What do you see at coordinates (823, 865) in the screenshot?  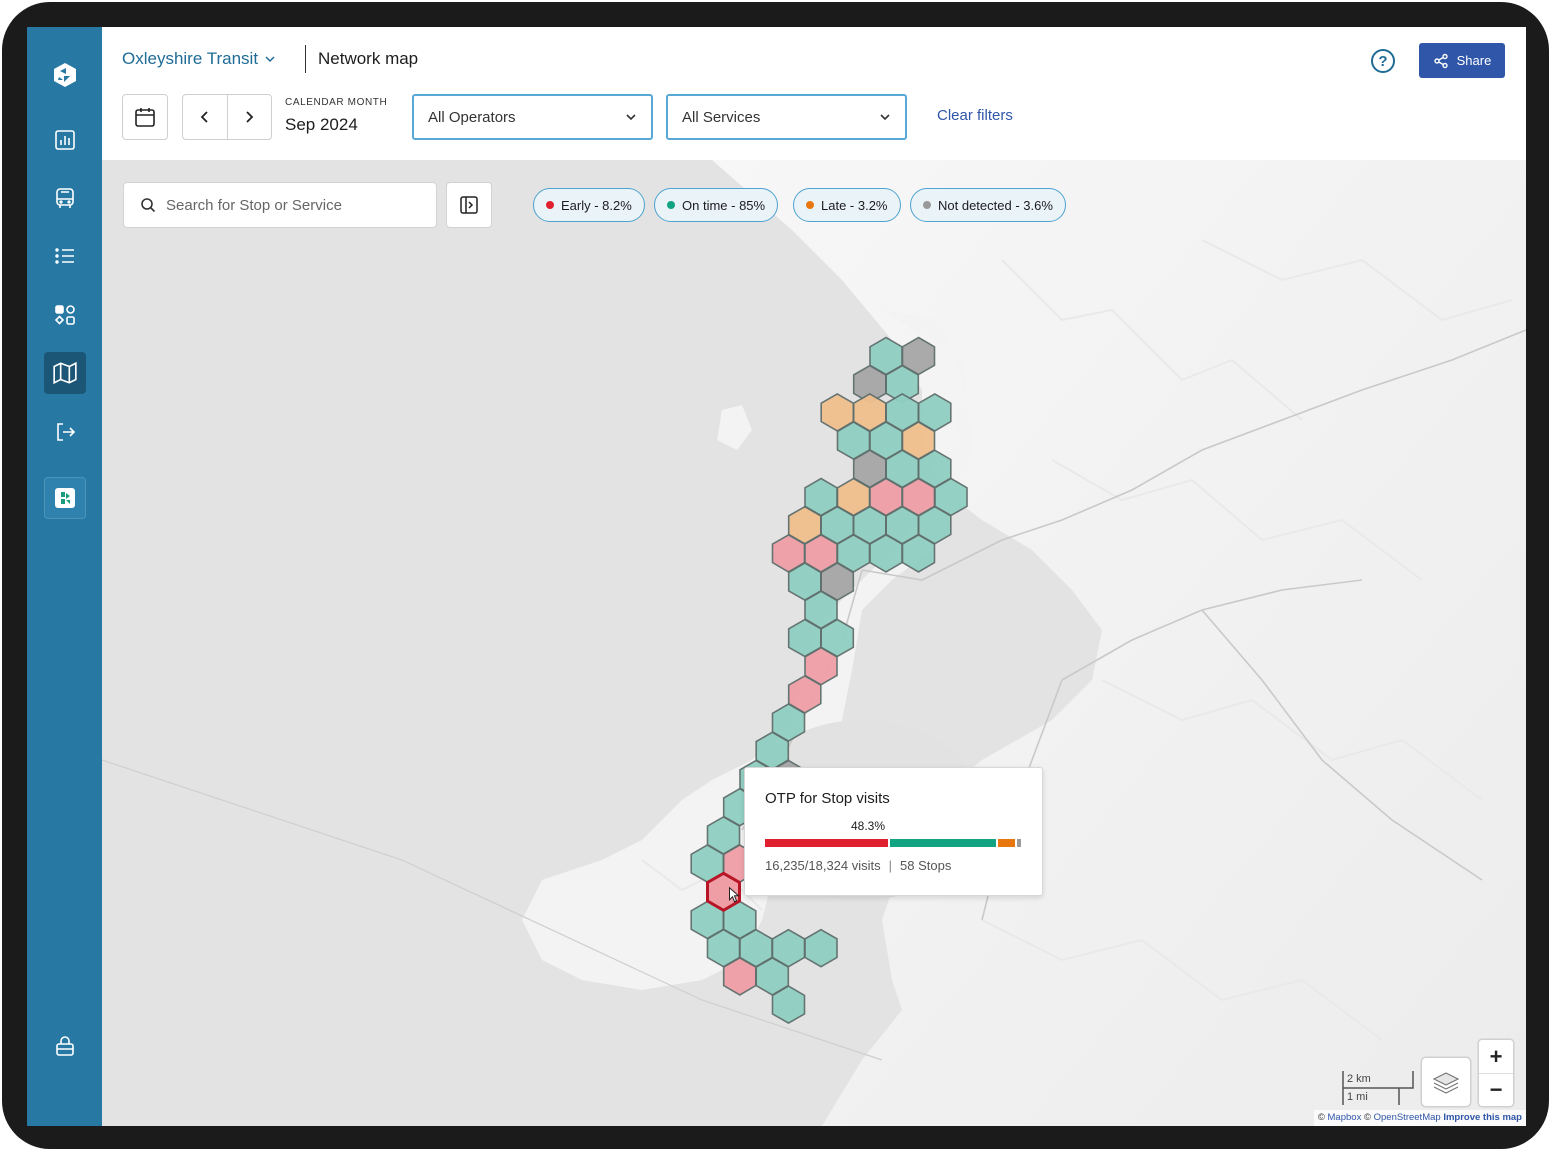 I see `tooltip-visits: 16,235/18,324 visits` at bounding box center [823, 865].